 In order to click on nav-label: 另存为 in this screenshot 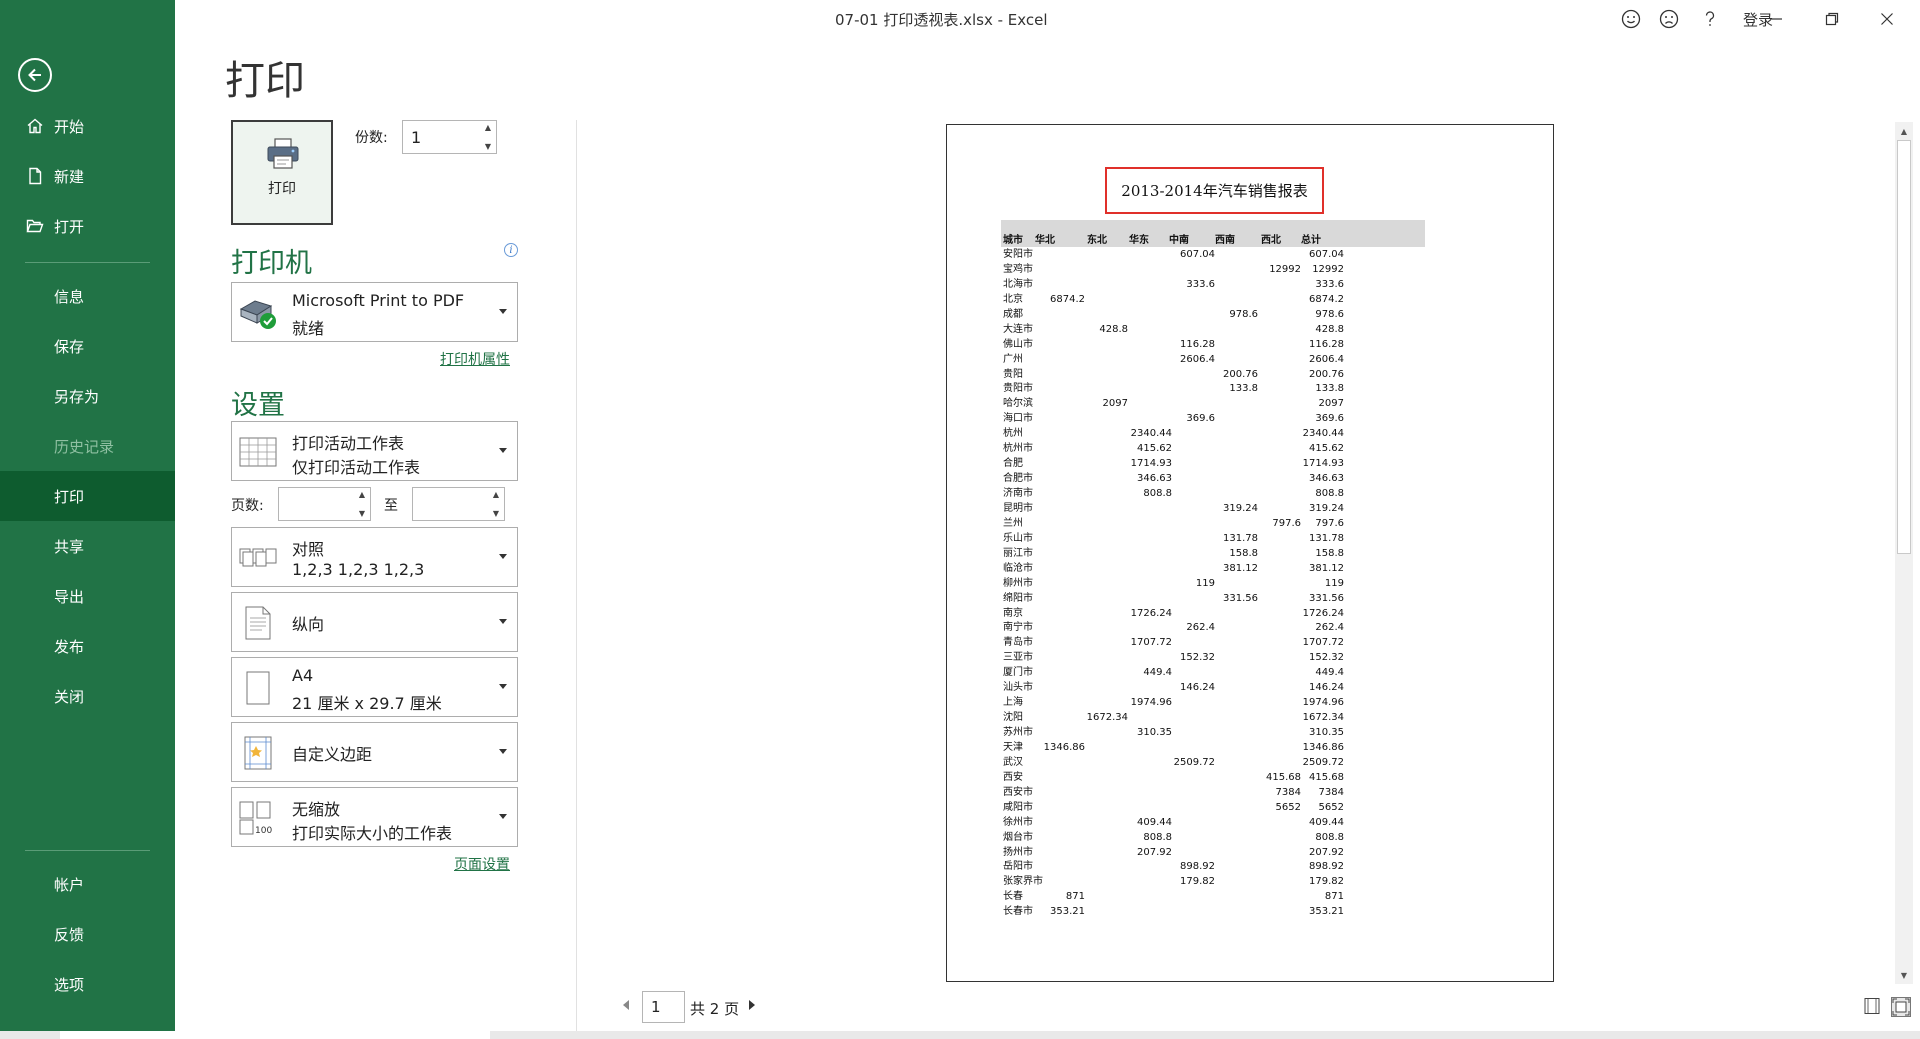, I will do `click(77, 396)`.